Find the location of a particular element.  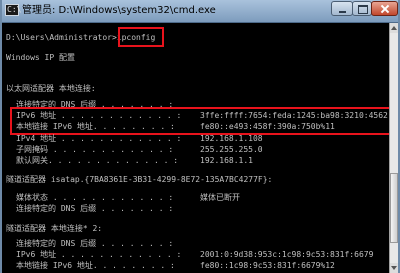

maximize-button is located at coordinates (362, 8).